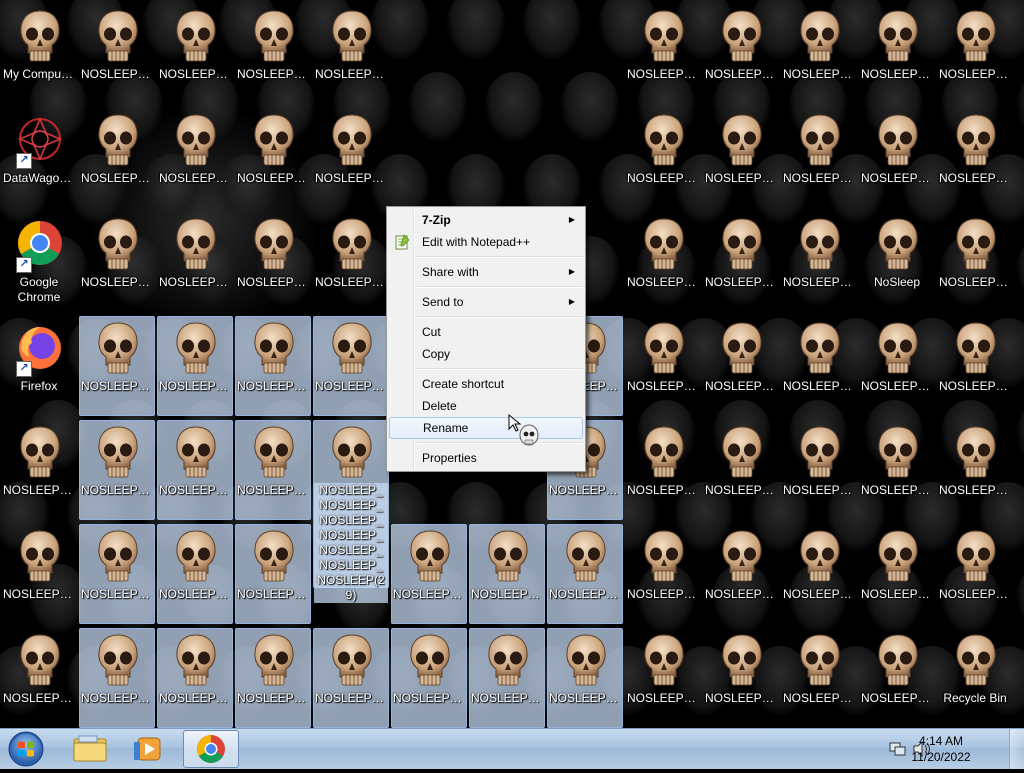  What do you see at coordinates (39, 158) in the screenshot?
I see `desktop-icon-datawagon: DataWagon... ↗` at bounding box center [39, 158].